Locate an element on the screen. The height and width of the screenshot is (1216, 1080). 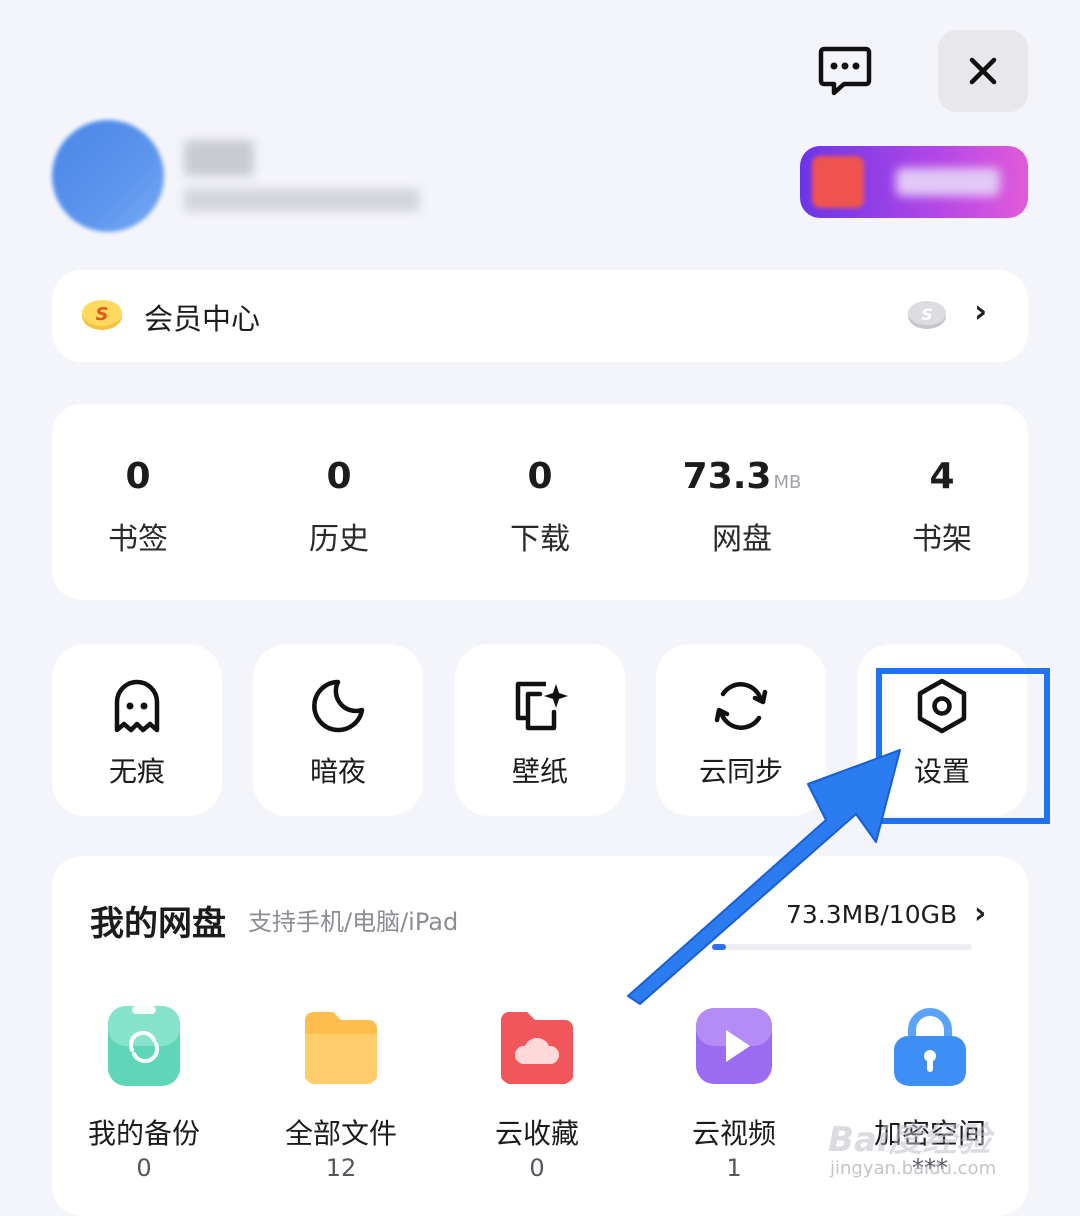
annotation-arrow is located at coordinates (764, 877).